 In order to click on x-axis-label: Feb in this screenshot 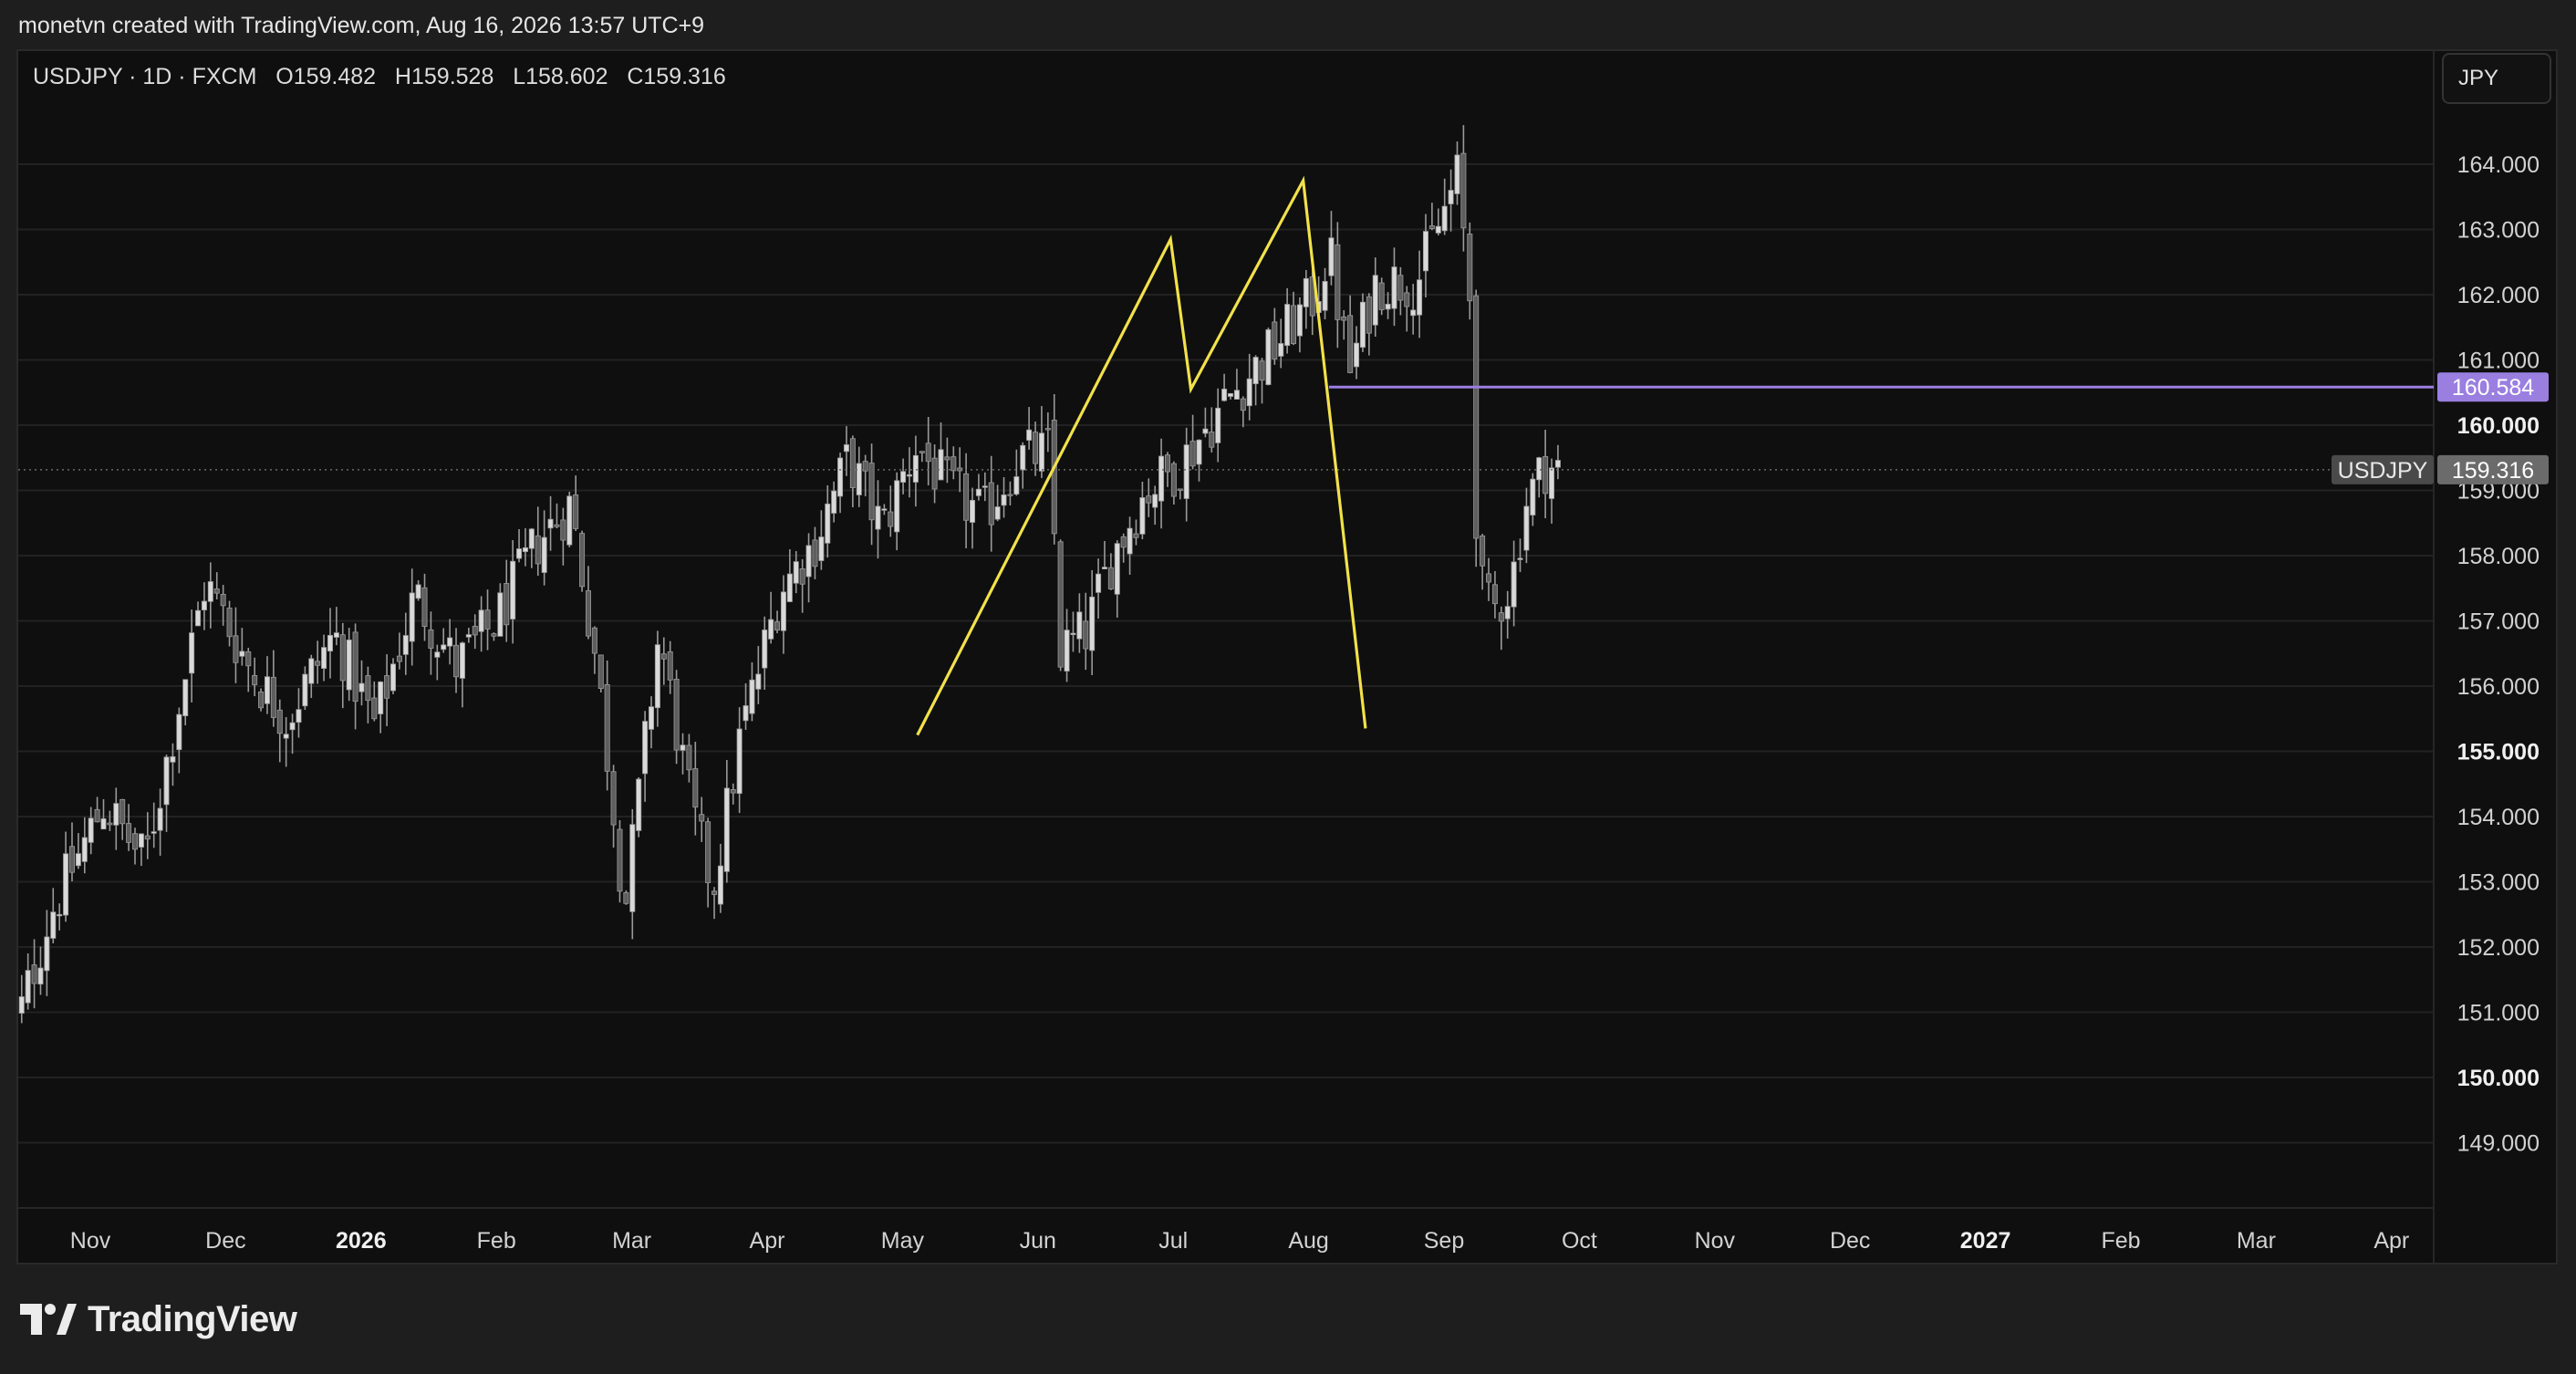, I will do `click(496, 1241)`.